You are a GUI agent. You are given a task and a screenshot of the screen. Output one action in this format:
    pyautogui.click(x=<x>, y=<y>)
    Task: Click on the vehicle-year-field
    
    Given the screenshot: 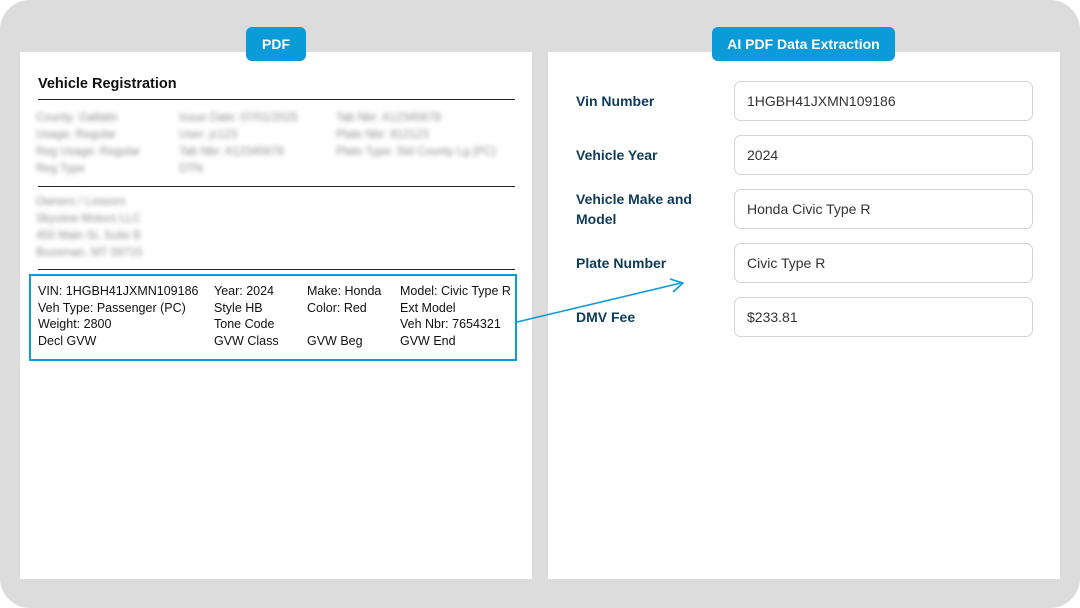 What is the action you would take?
    pyautogui.click(x=883, y=155)
    